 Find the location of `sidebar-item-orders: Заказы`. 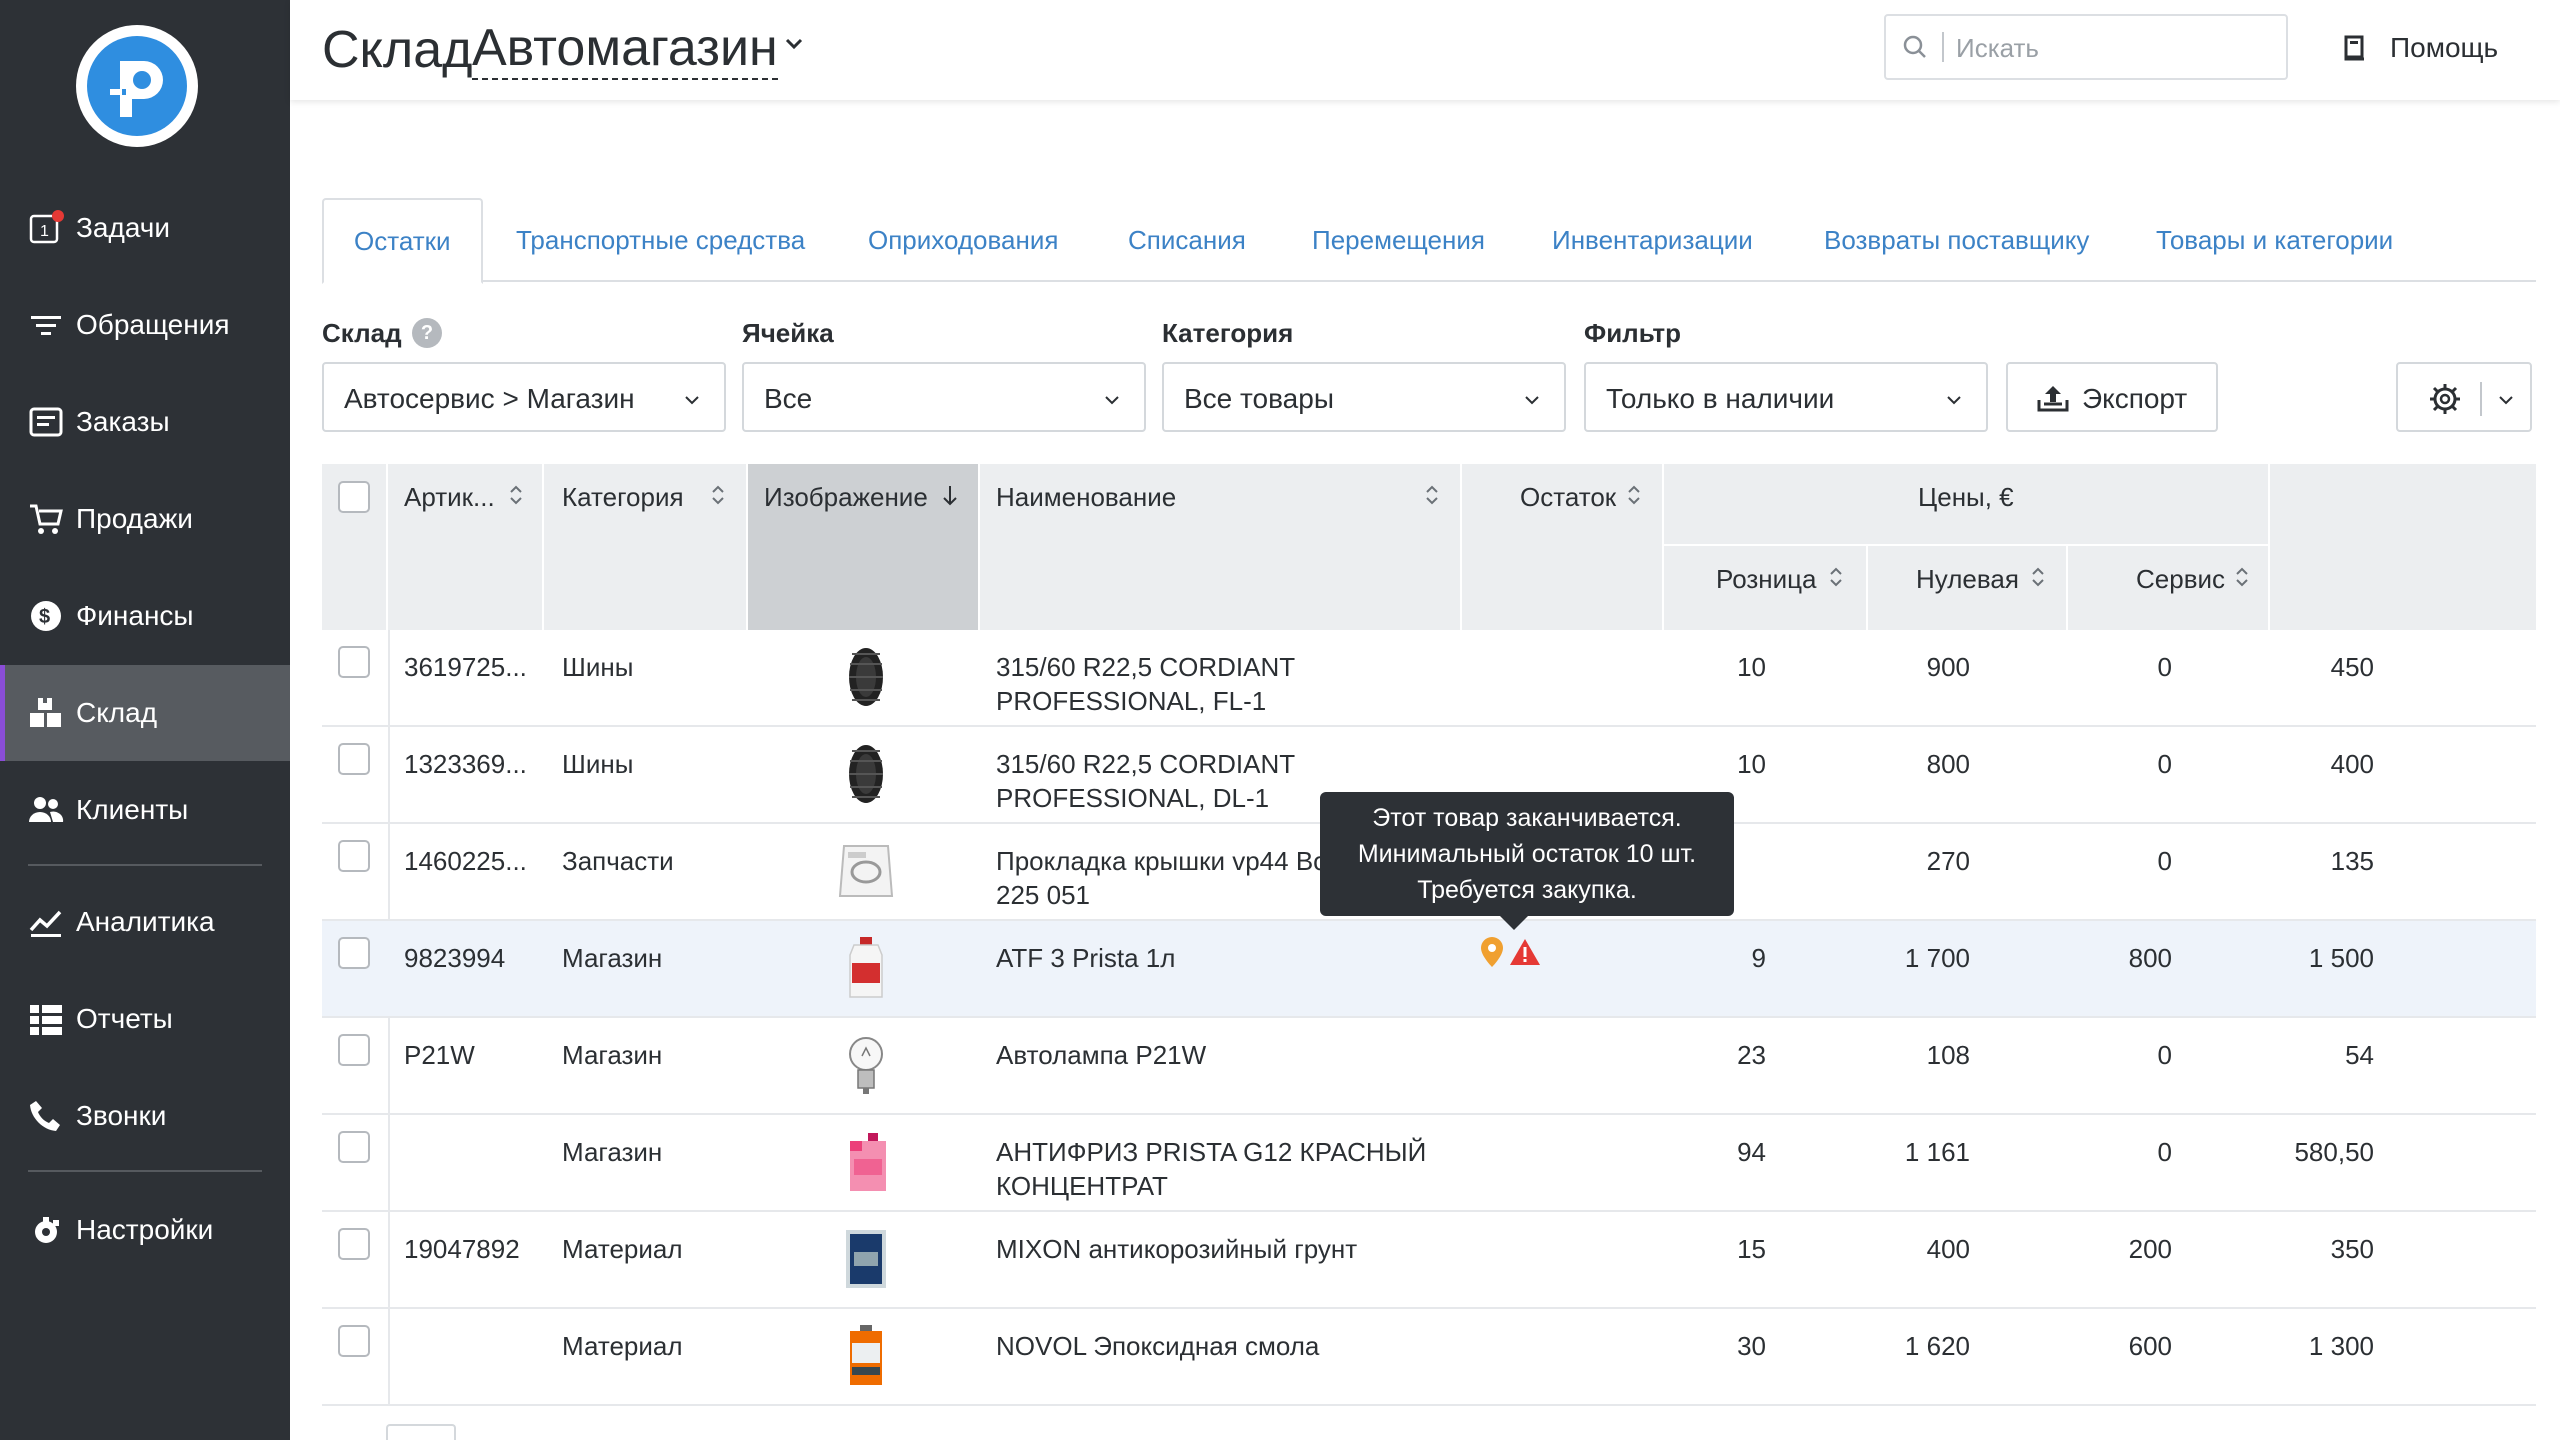

sidebar-item-orders: Заказы is located at coordinates (145, 422).